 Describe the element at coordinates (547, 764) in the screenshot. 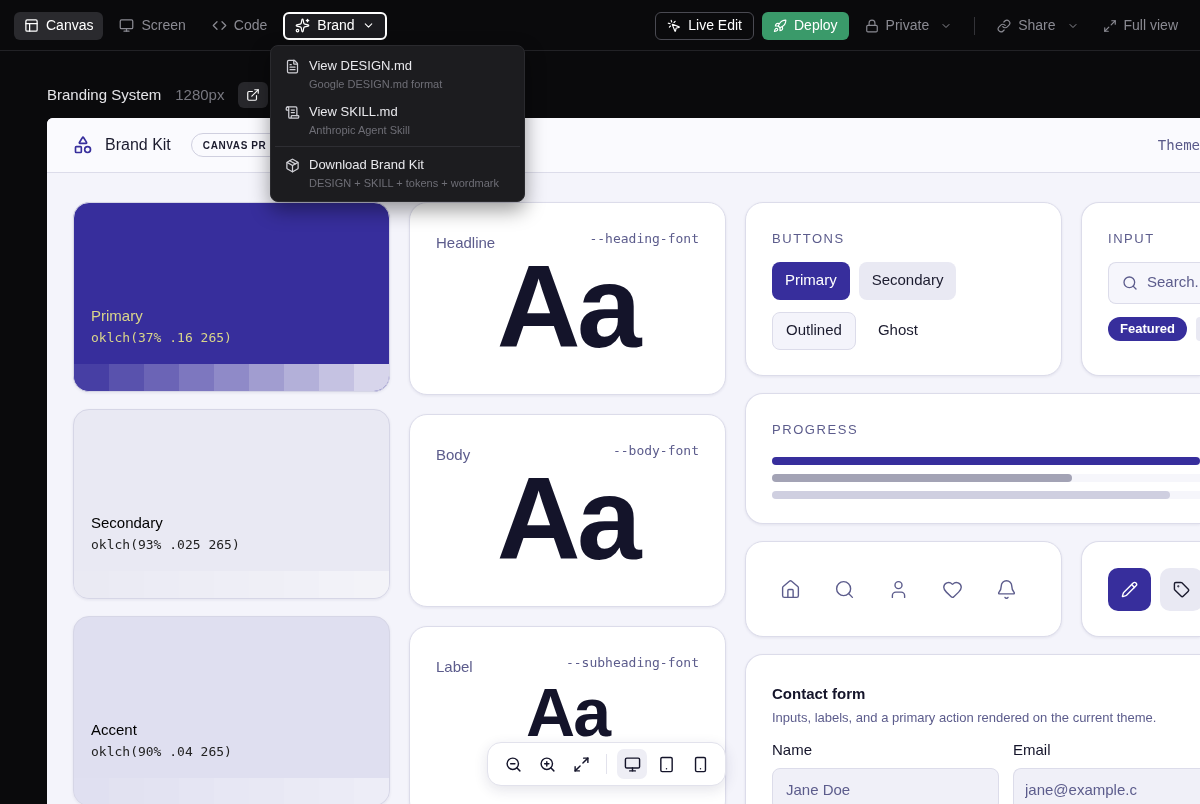

I see `zoom-in-icon` at that location.